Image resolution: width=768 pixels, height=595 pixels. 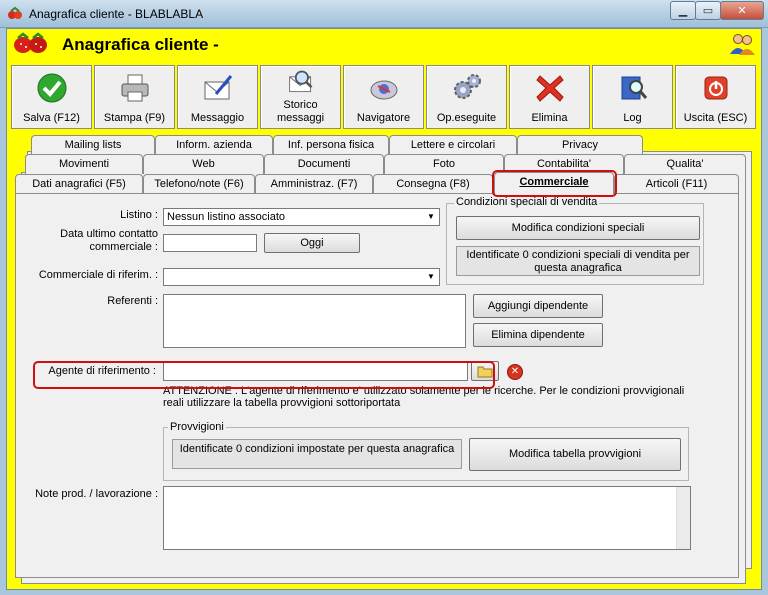 What do you see at coordinates (218, 87) in the screenshot?
I see `envelope-pen-icon` at bounding box center [218, 87].